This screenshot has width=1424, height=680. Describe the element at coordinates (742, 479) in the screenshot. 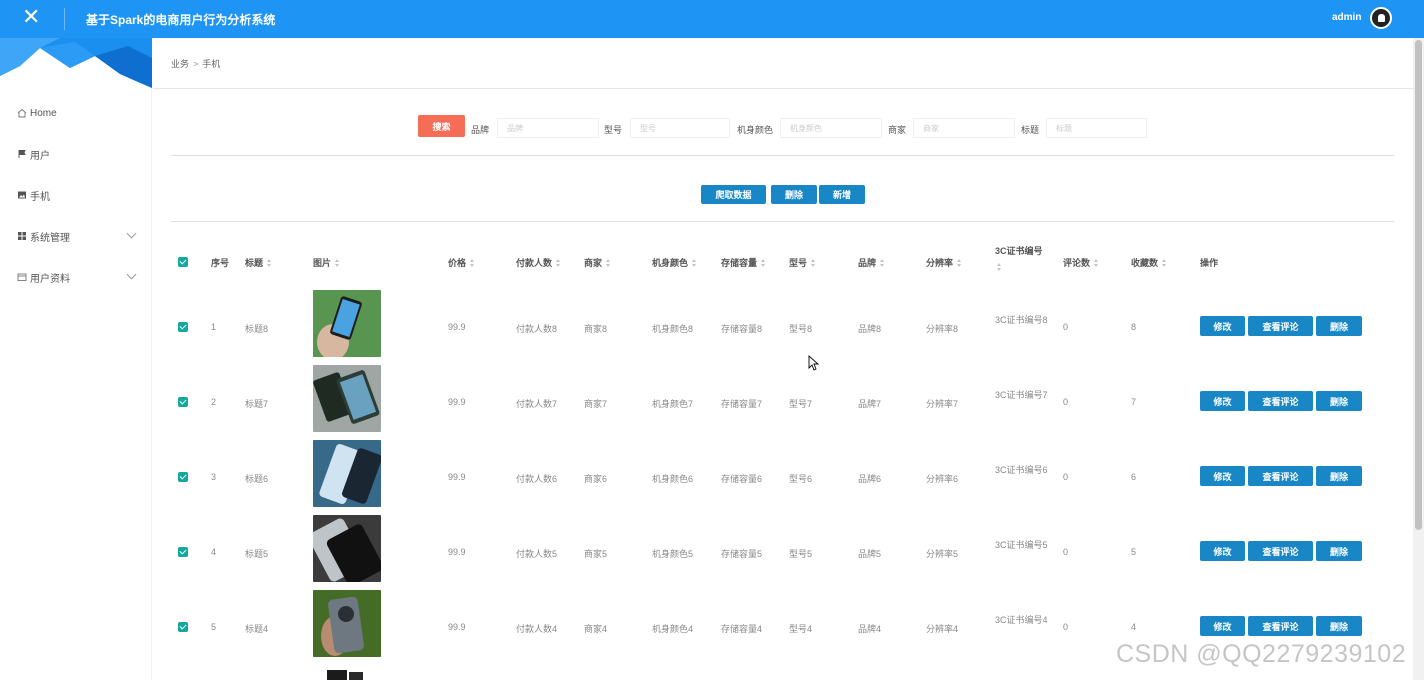

I see `storage-cell: 存储容量6` at that location.